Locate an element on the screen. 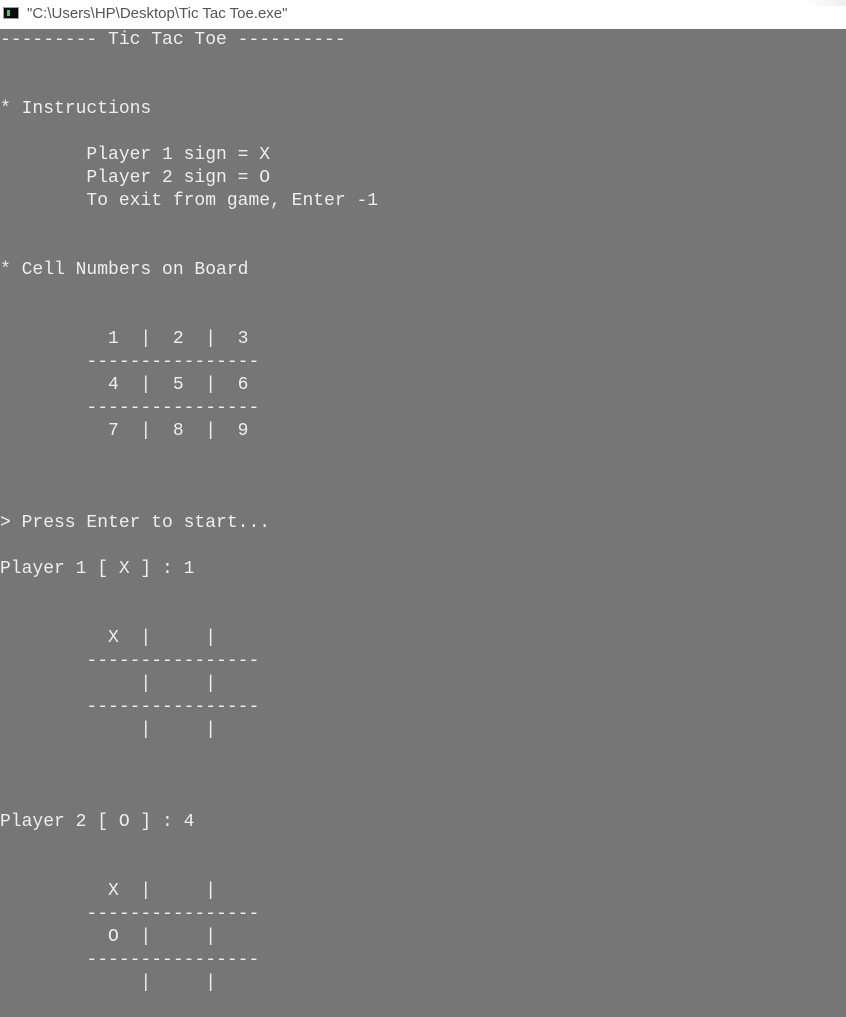  window-titlebar: "C:\Users\HP\Desktop\Tic Tac Toe.exe" is located at coordinates (423, 14).